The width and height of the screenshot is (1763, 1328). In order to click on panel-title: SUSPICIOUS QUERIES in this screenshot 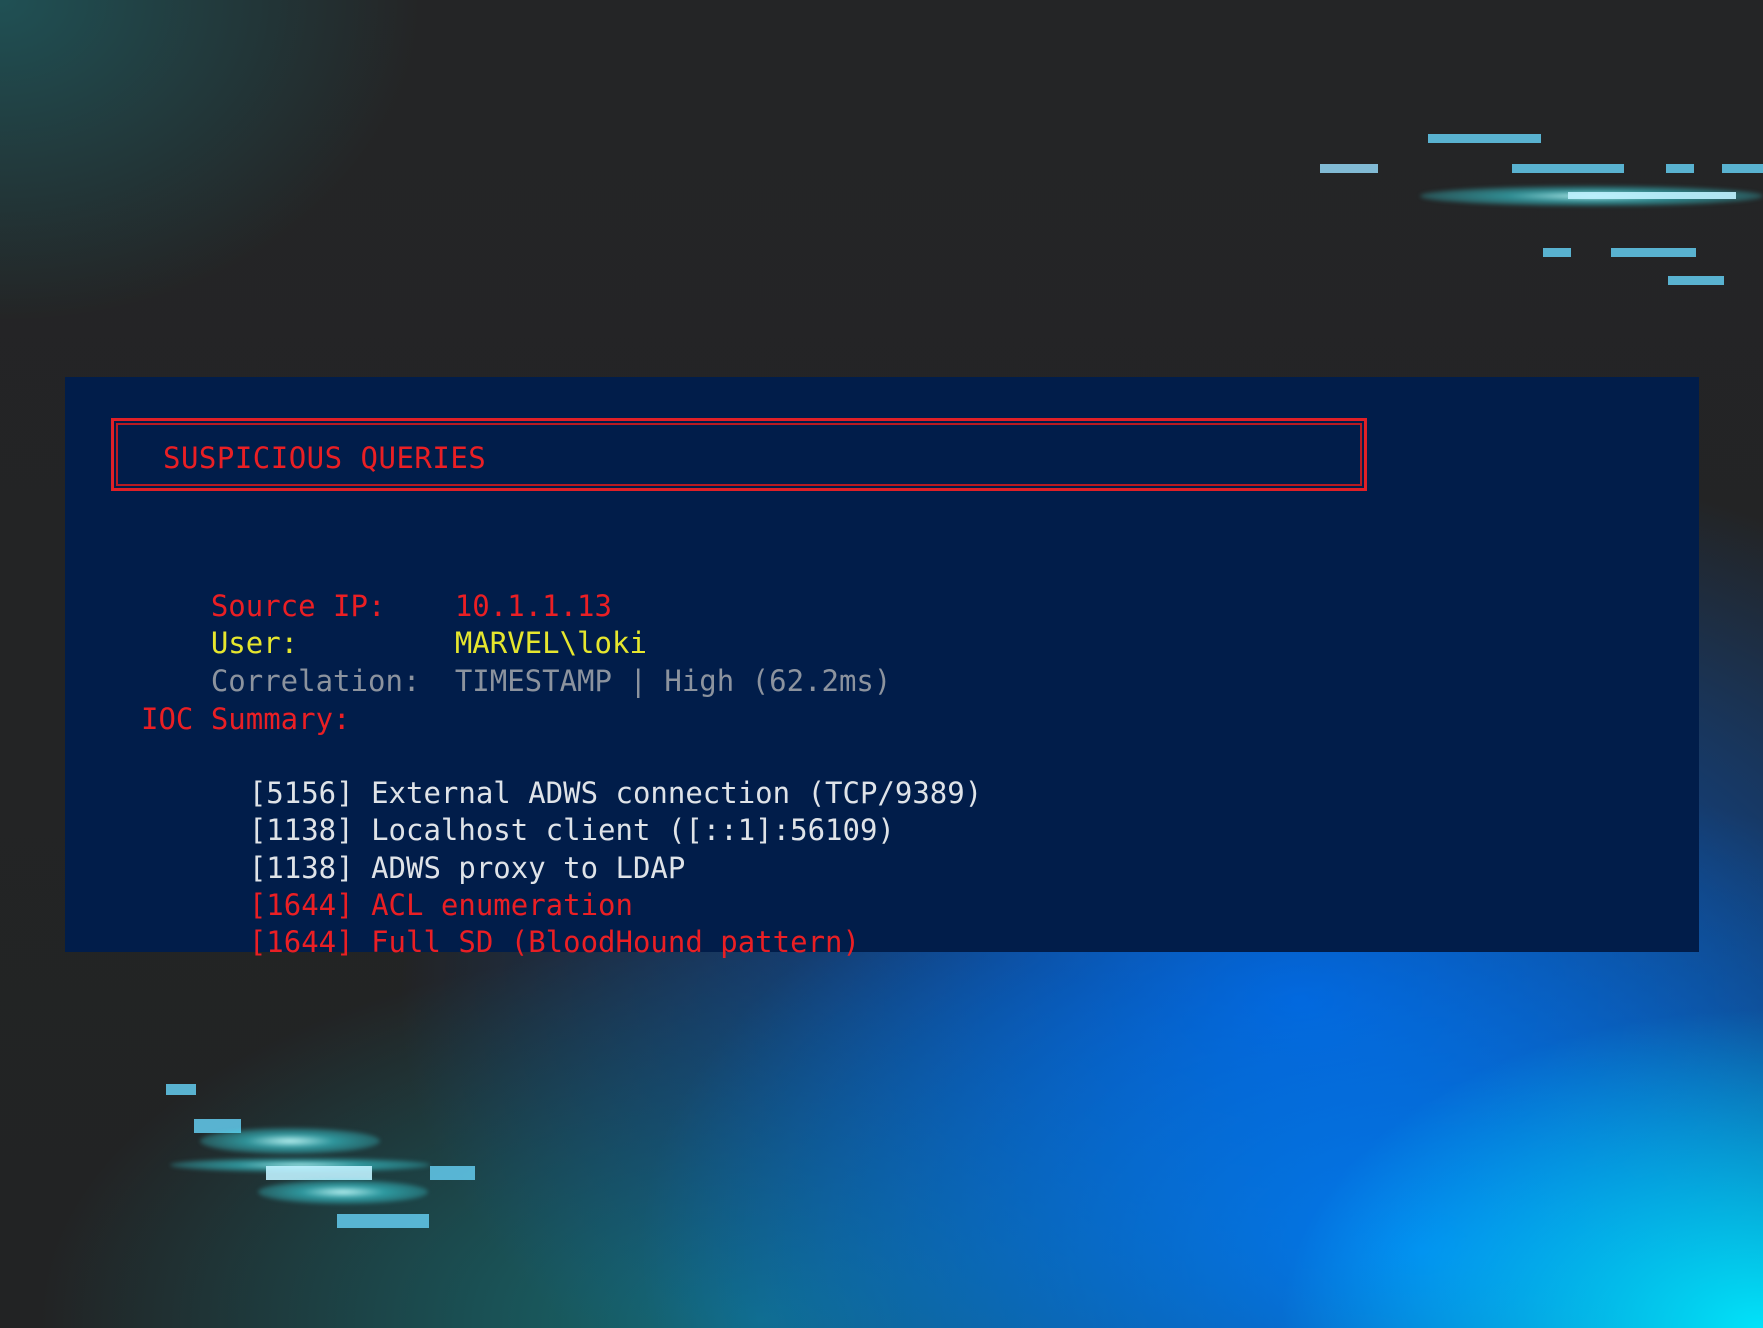, I will do `click(325, 458)`.